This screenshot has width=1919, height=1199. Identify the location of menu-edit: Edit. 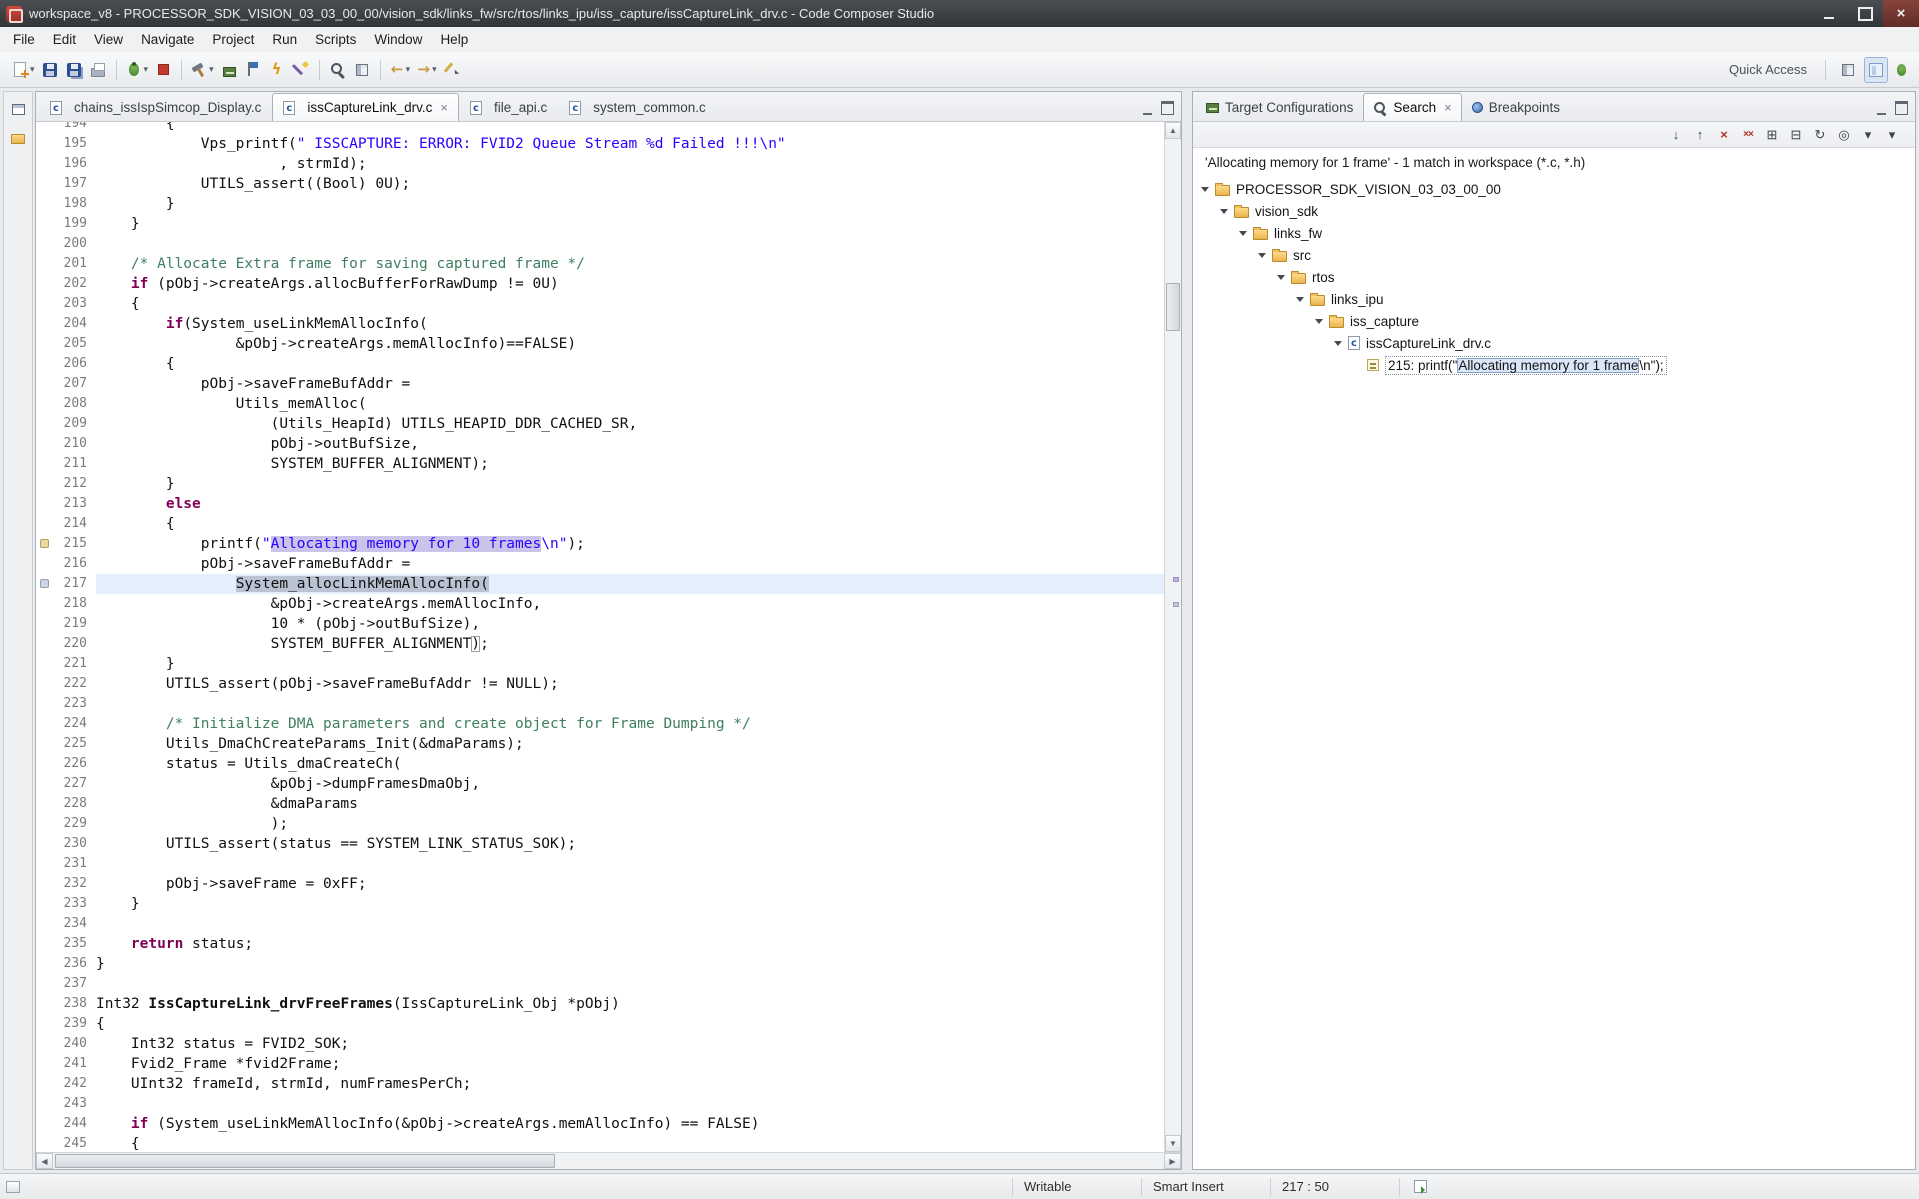
(64, 39).